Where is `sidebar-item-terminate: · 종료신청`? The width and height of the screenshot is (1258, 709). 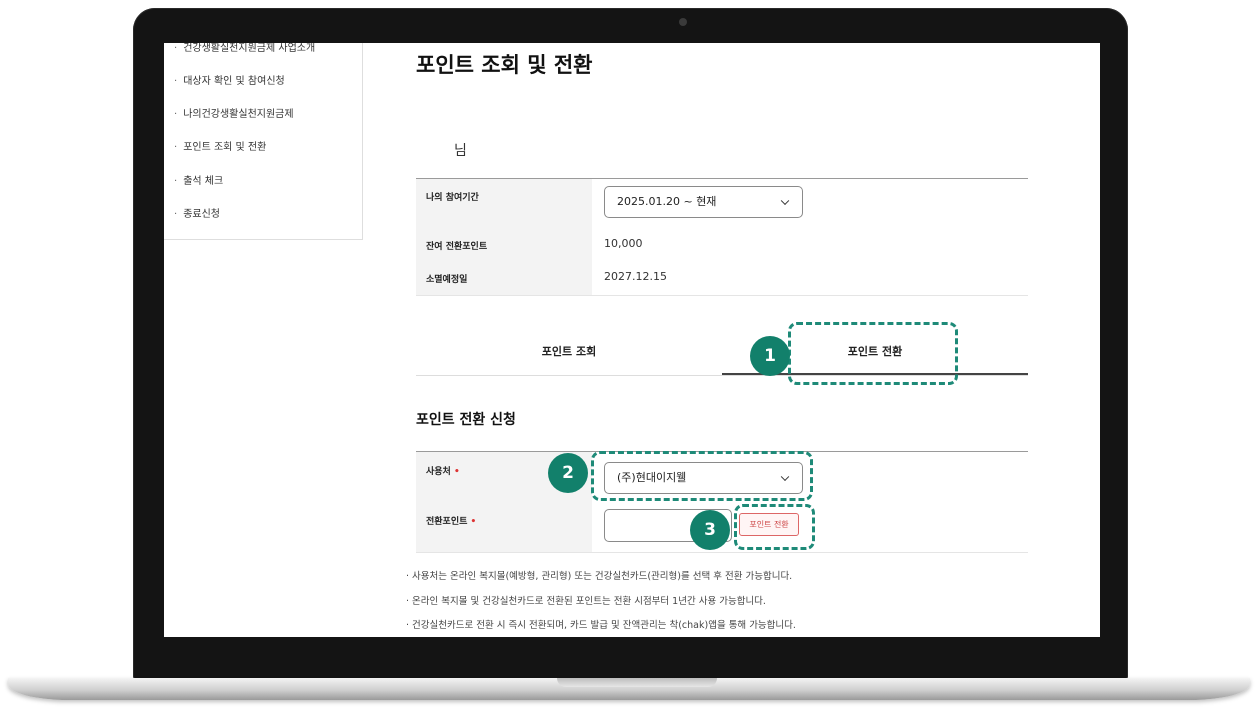 sidebar-item-terminate: · 종료신청 is located at coordinates (197, 212).